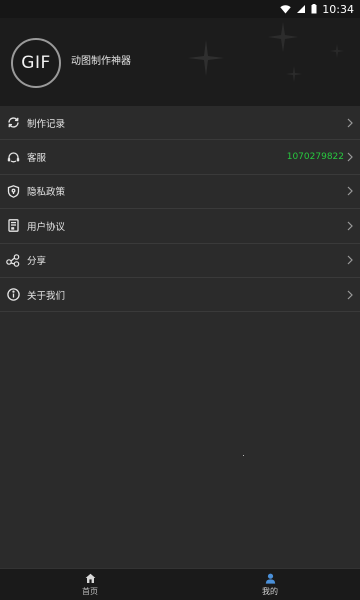  Describe the element at coordinates (101, 61) in the screenshot. I see `app-name: 动图制作神器` at that location.